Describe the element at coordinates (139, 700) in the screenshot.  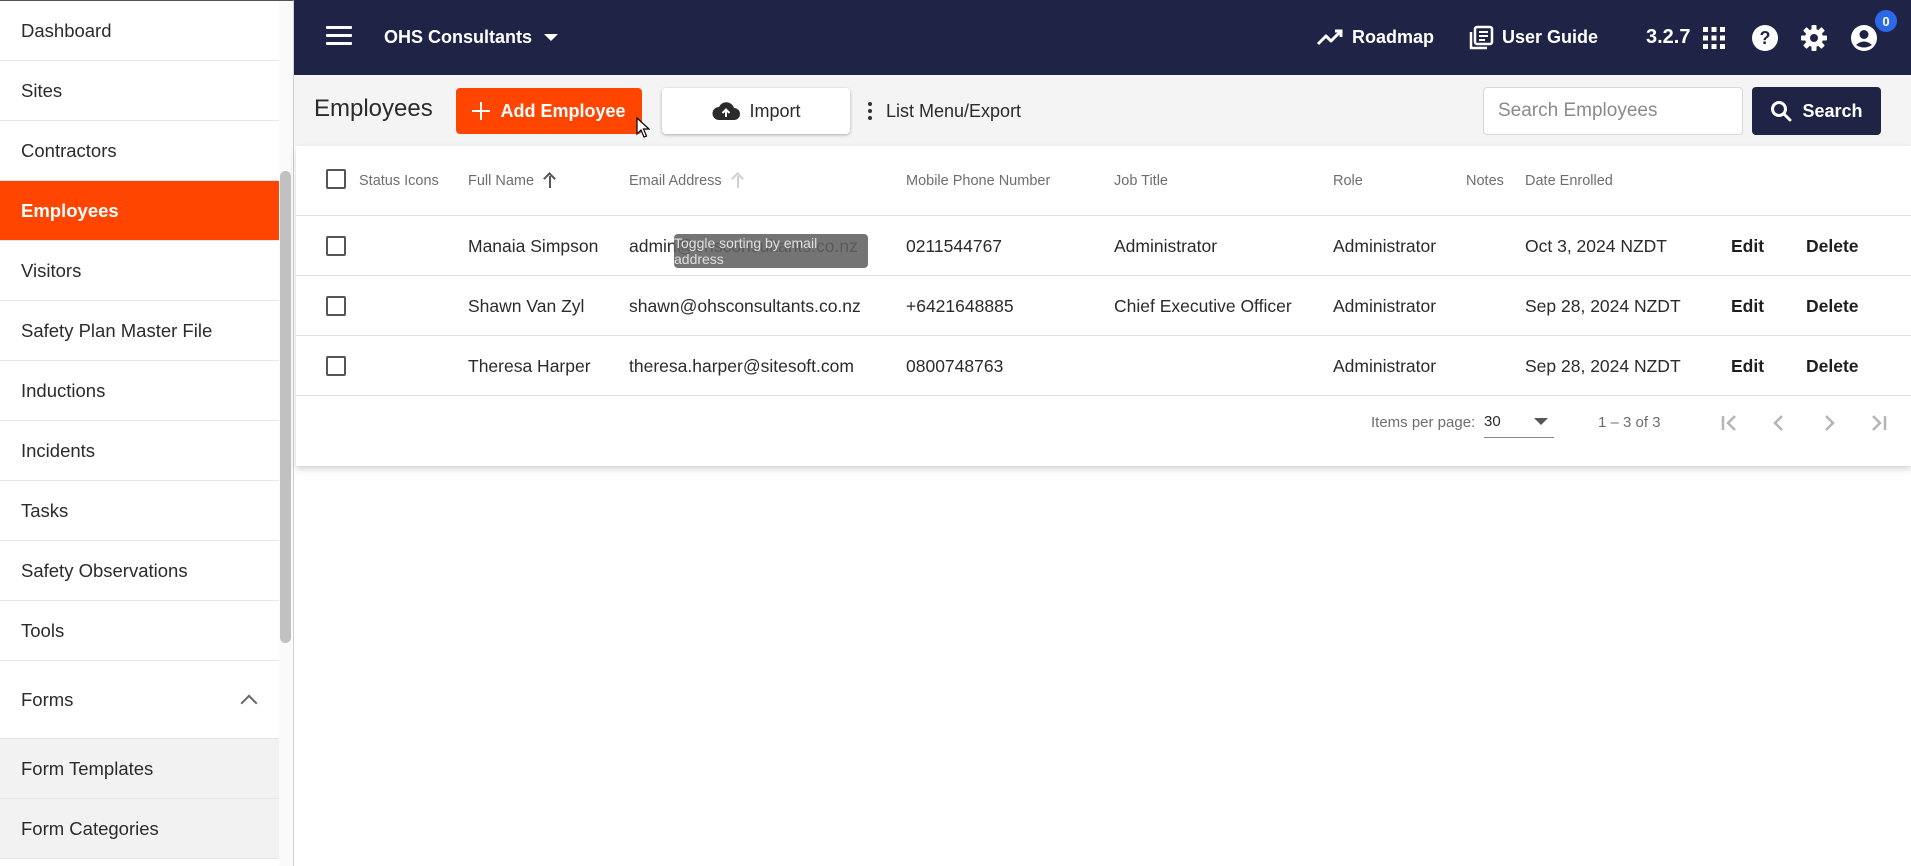
I see `sidebar-group-forms: Forms` at that location.